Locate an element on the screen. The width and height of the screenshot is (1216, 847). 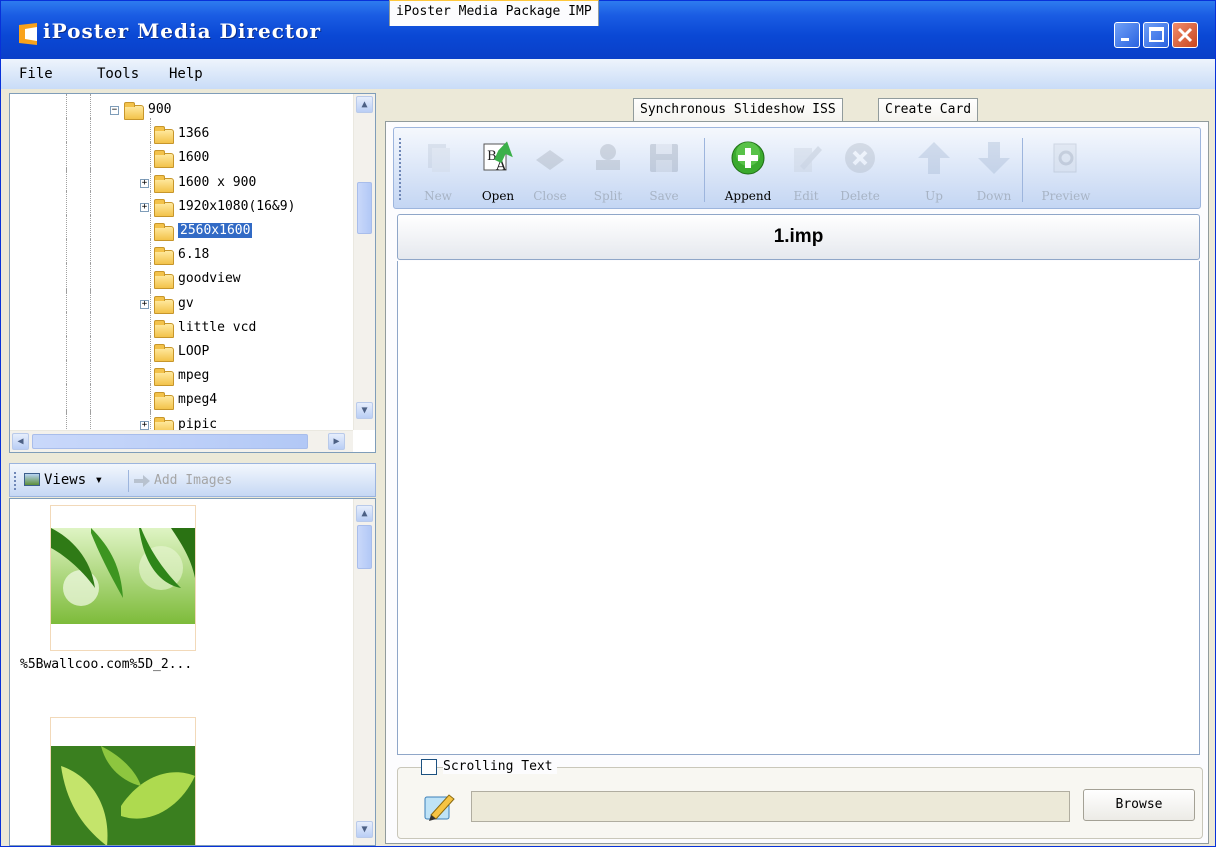
tree-item-label: goodview is located at coordinates (209, 279).